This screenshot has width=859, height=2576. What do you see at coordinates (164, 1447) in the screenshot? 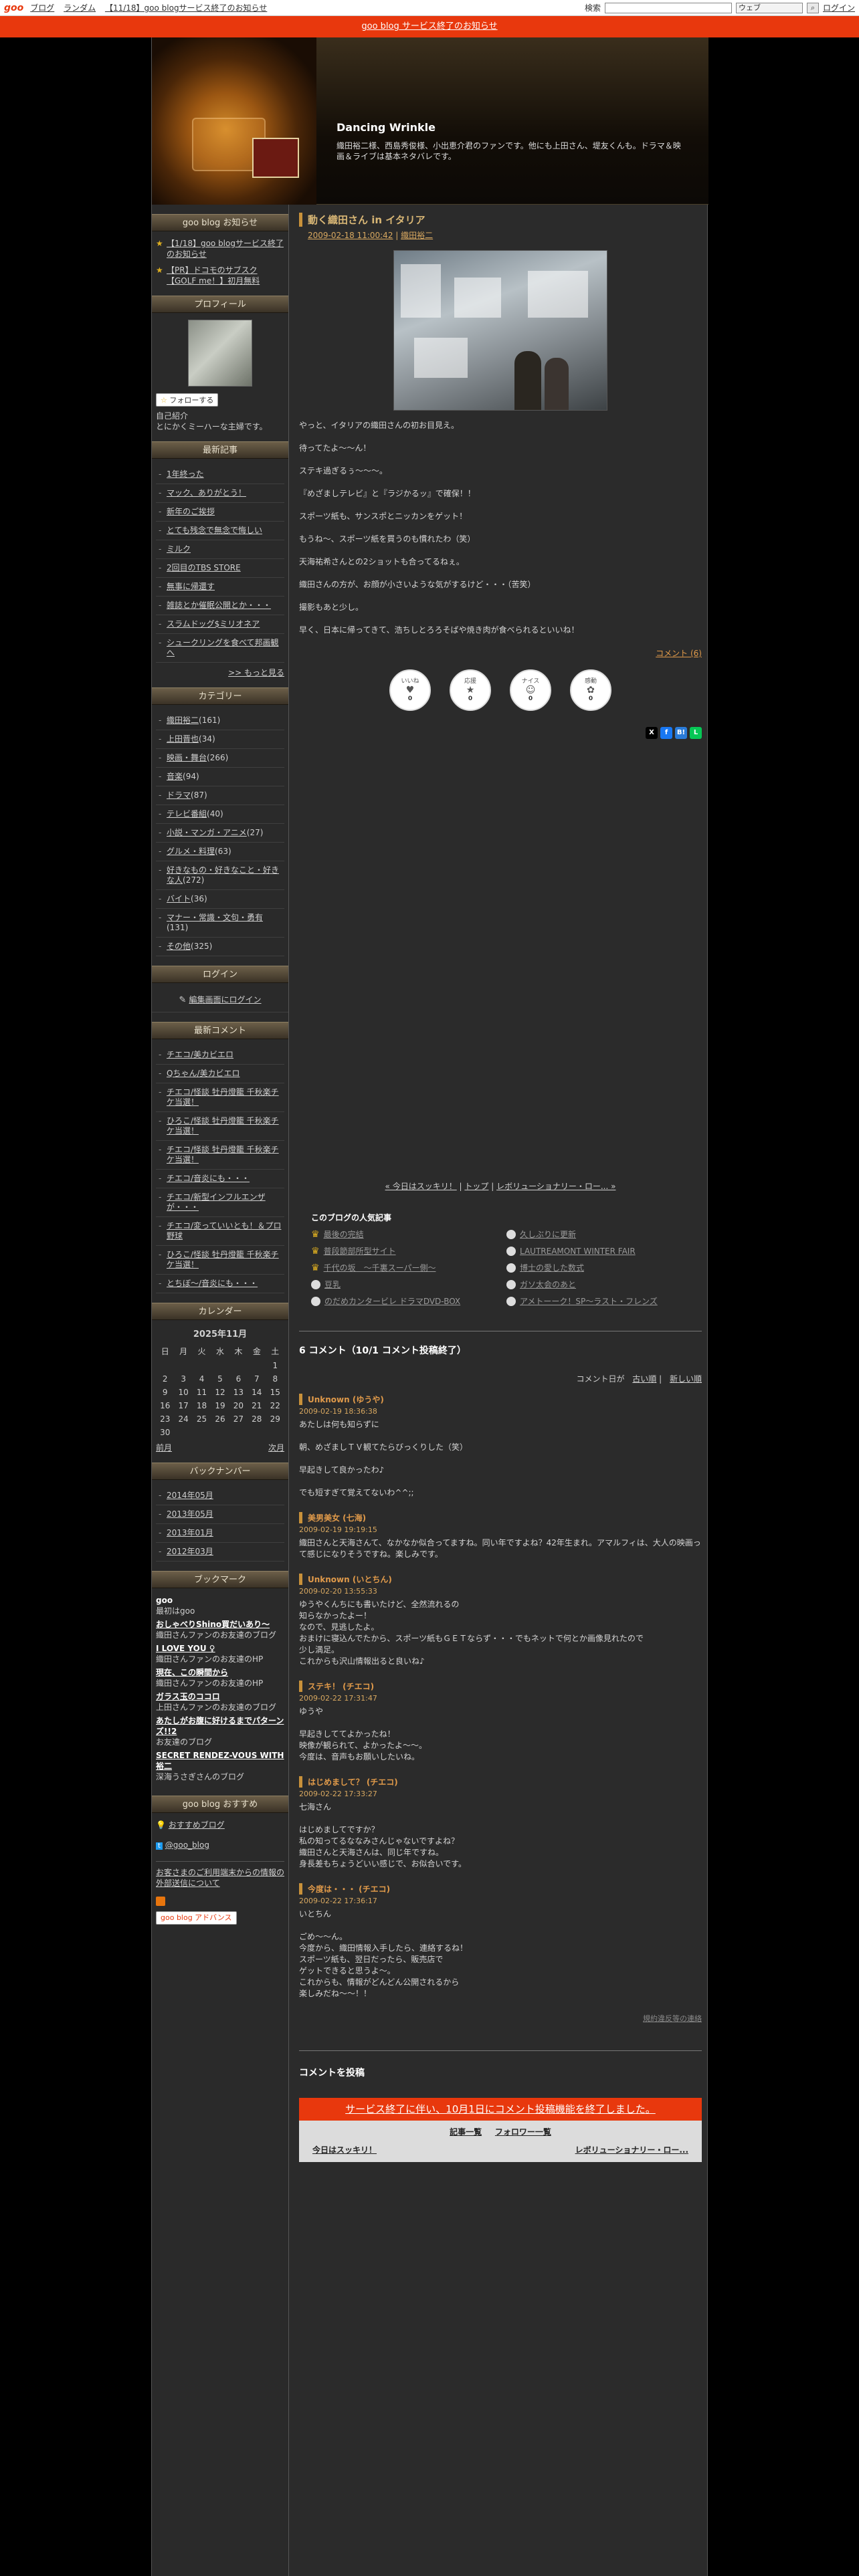
I see `calendar-prev-link: 前月` at bounding box center [164, 1447].